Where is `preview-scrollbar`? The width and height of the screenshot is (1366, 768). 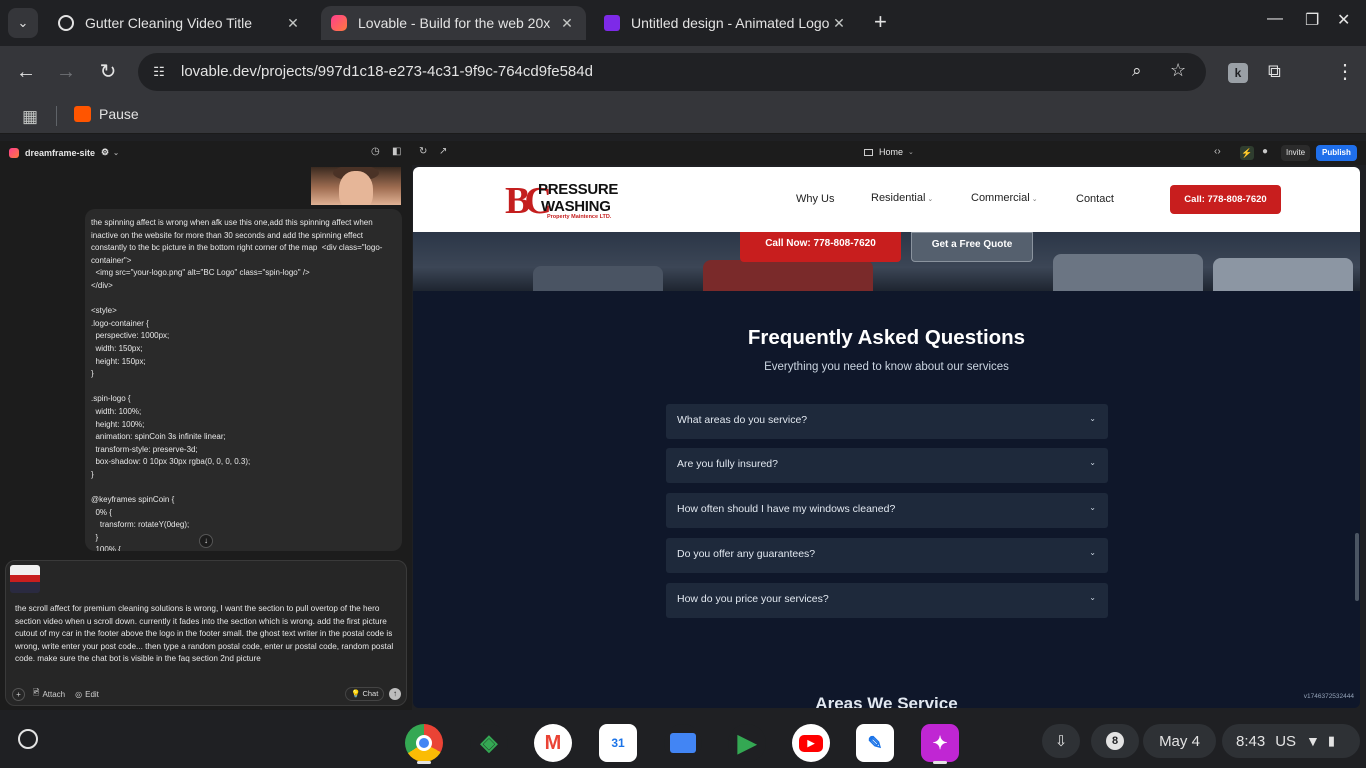
preview-scrollbar is located at coordinates (1357, 567).